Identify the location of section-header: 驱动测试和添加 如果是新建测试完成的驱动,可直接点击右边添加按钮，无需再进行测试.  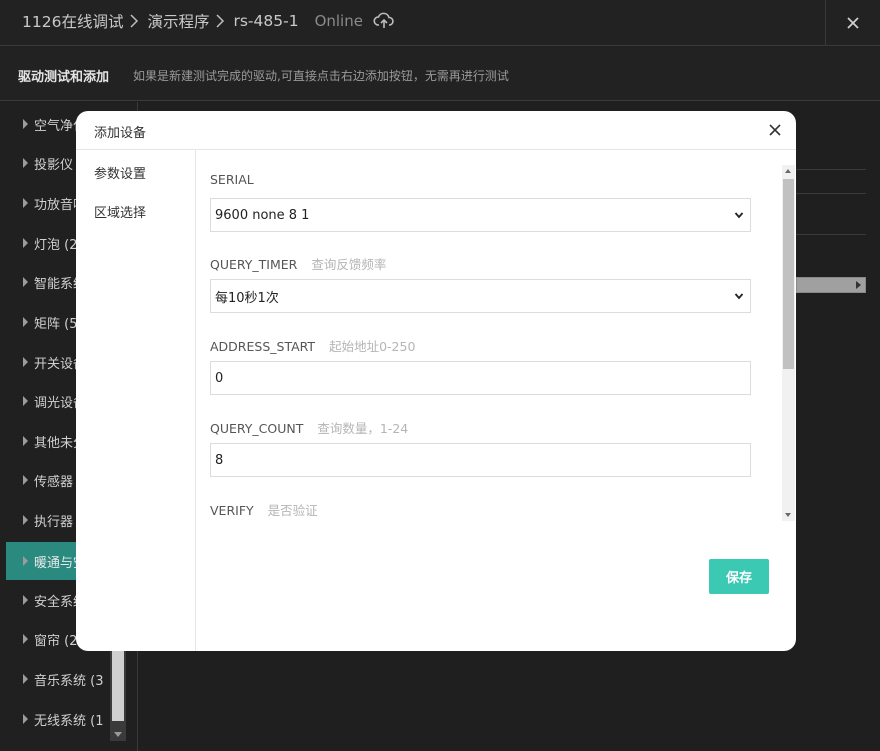
(440, 74).